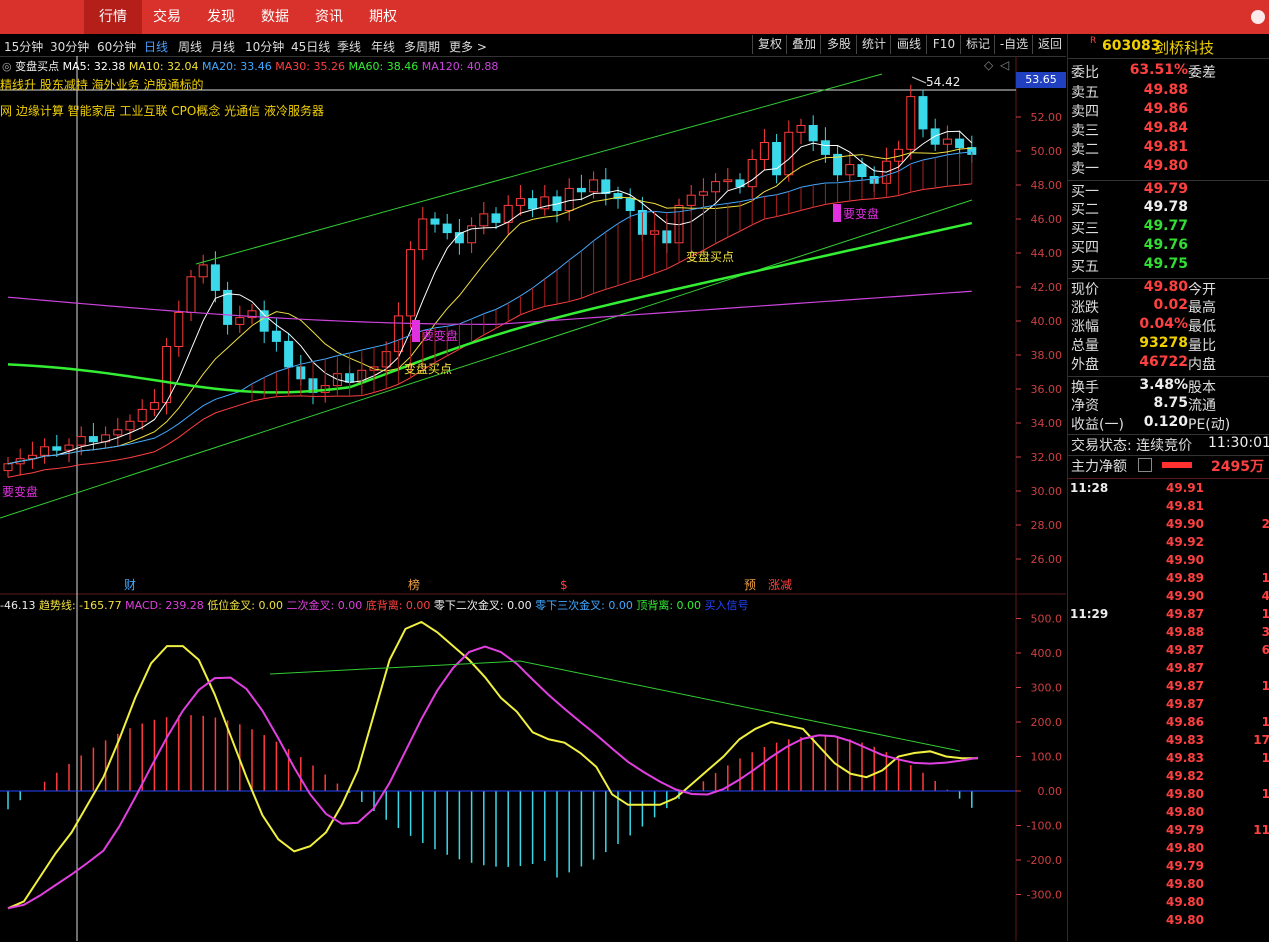 This screenshot has height=942, width=1269. Describe the element at coordinates (1258, 17) in the screenshot. I see `user-icon` at that location.